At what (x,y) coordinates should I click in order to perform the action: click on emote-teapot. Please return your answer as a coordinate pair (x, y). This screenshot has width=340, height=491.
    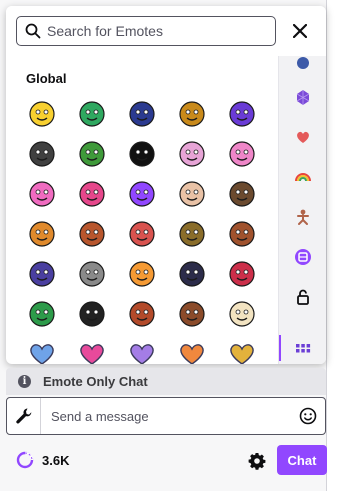
    Looking at the image, I should click on (192, 234).